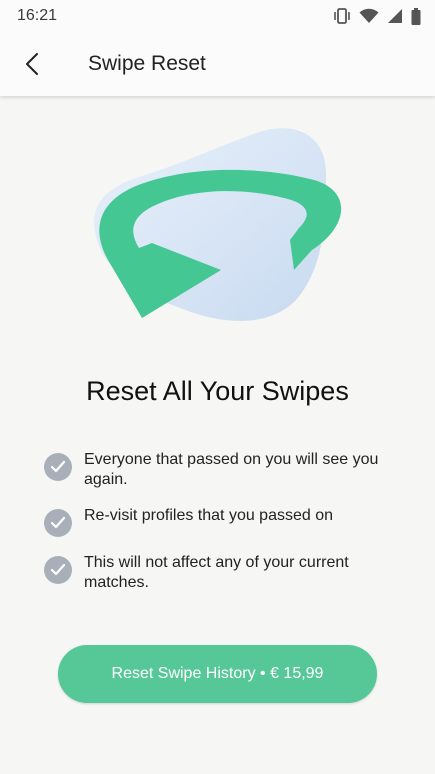  What do you see at coordinates (217, 16) in the screenshot?
I see `status-bar: 16:21` at bounding box center [217, 16].